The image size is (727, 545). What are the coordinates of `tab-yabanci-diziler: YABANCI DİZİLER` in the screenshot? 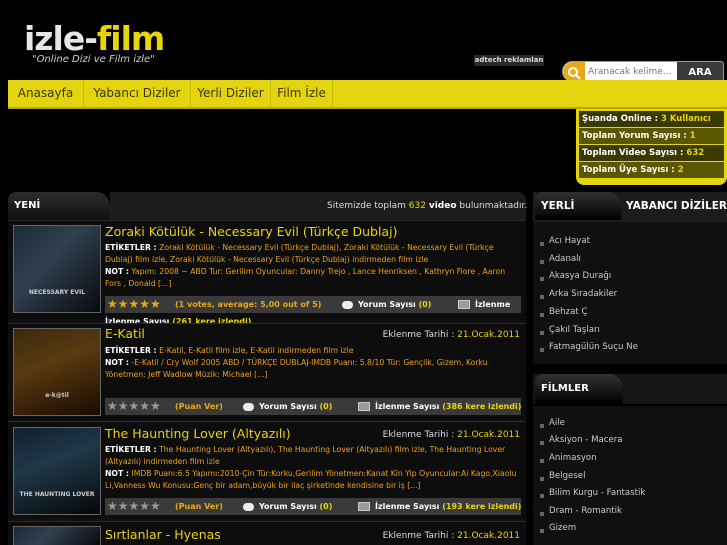 It's located at (676, 206).